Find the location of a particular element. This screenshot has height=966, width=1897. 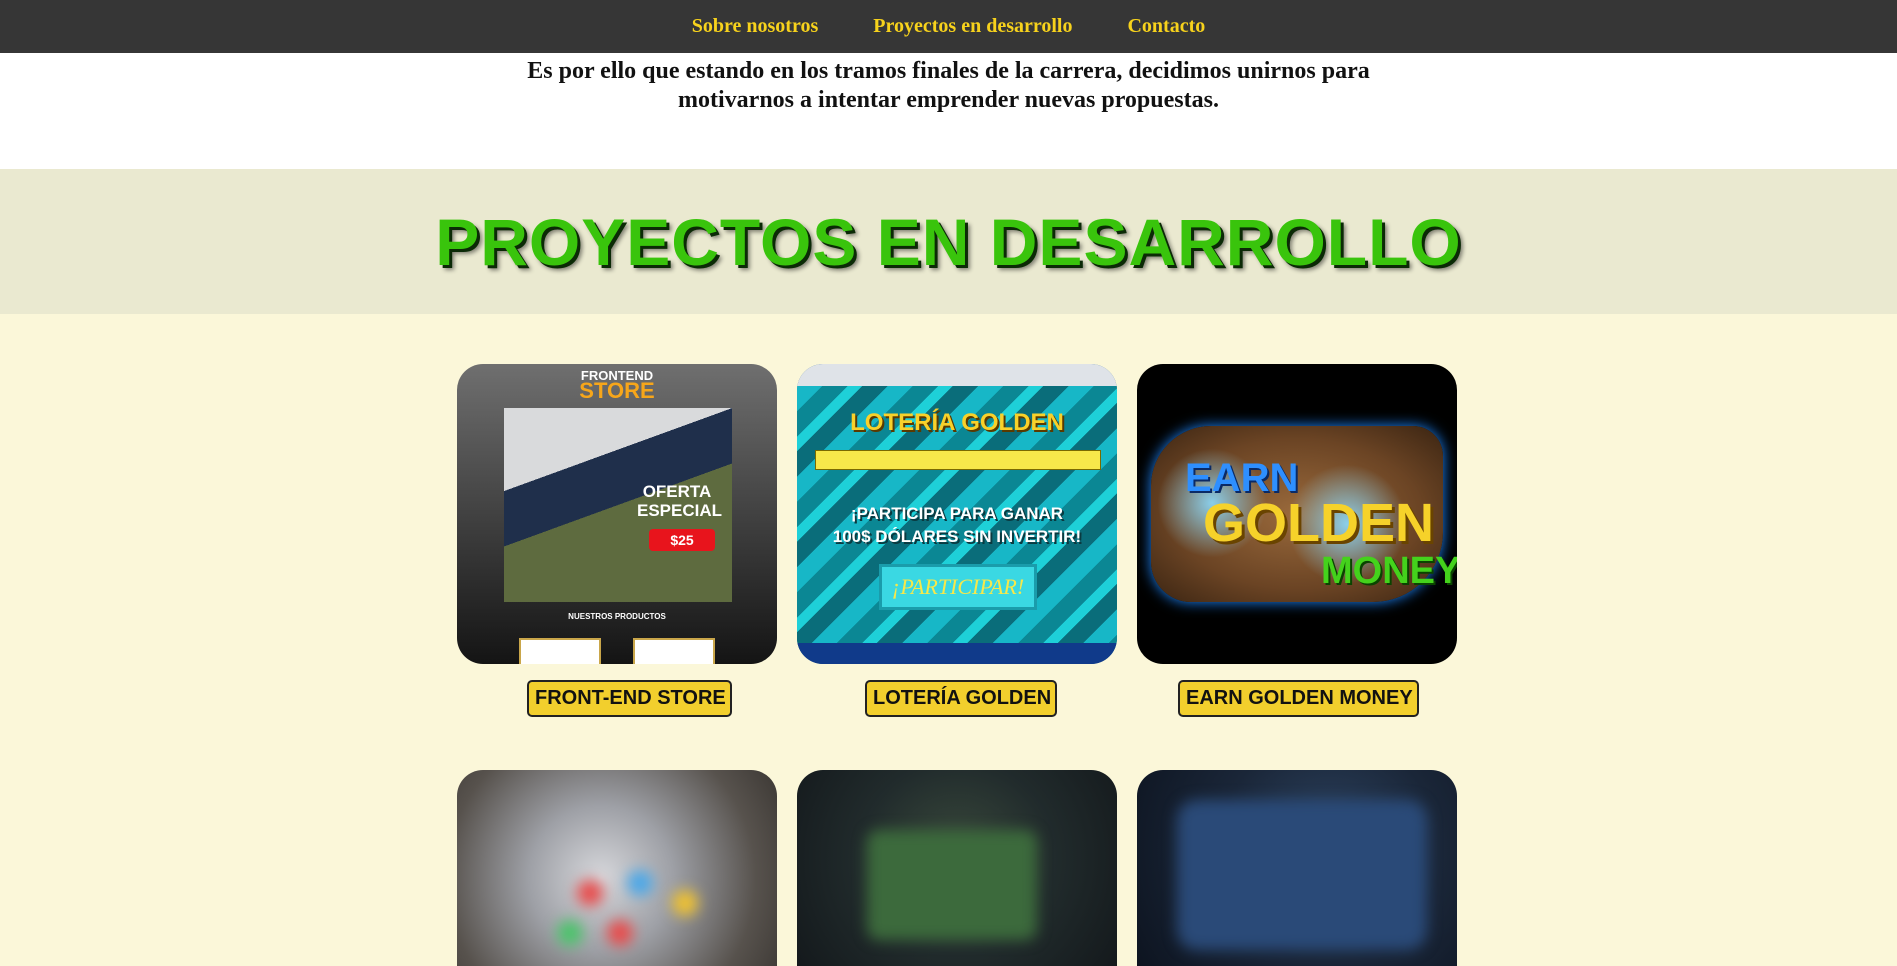

project-card-blurred-code is located at coordinates (957, 868).